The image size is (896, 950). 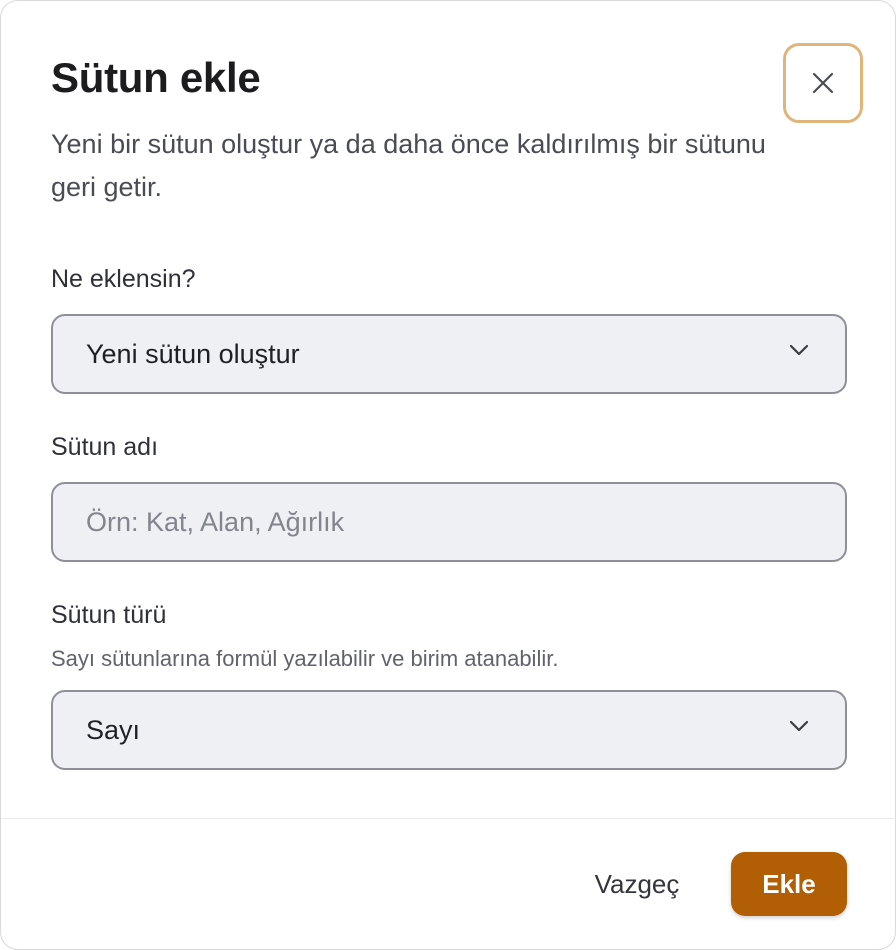 I want to click on mode-select: Yeni sütun oluştur, so click(x=449, y=354).